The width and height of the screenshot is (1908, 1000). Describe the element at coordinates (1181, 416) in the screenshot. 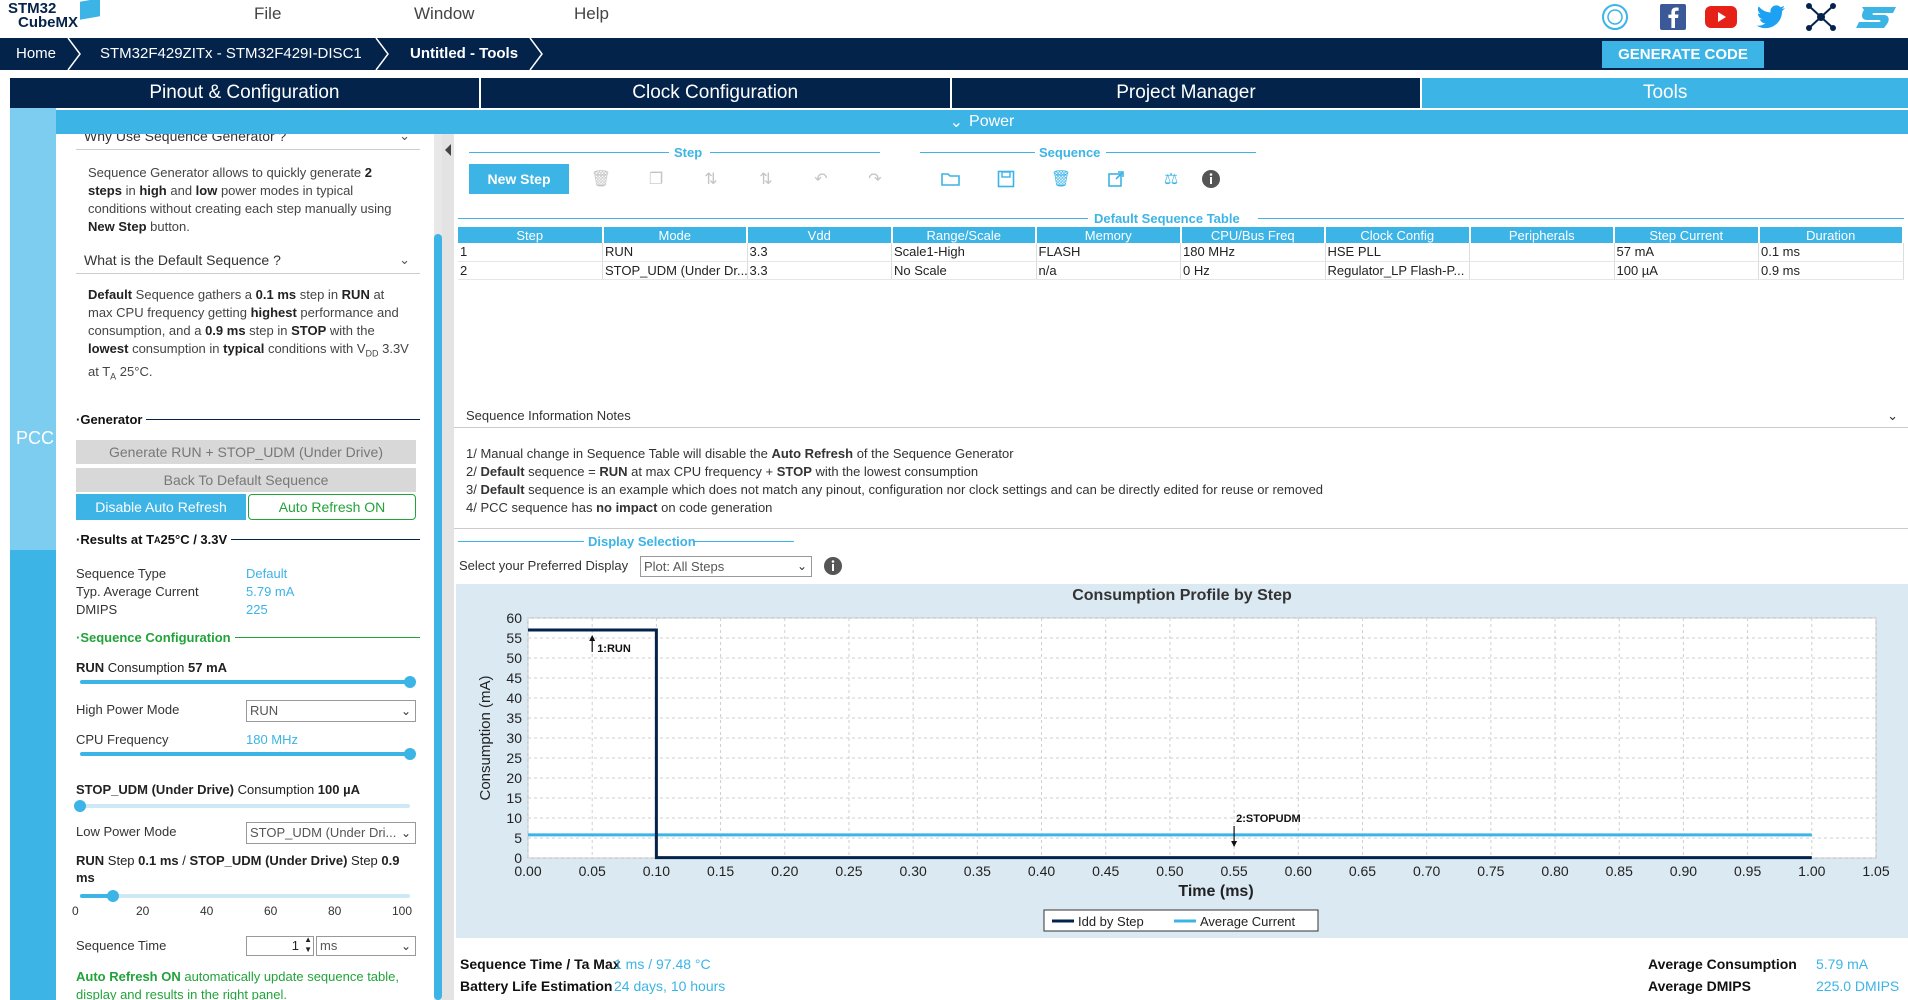

I see `sequence-notes-header: Sequence Information Notes ⌄` at that location.